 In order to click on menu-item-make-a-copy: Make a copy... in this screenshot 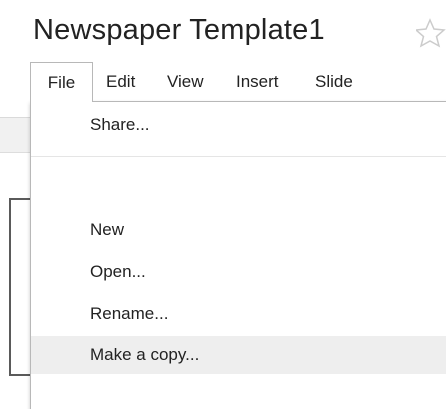, I will do `click(238, 355)`.